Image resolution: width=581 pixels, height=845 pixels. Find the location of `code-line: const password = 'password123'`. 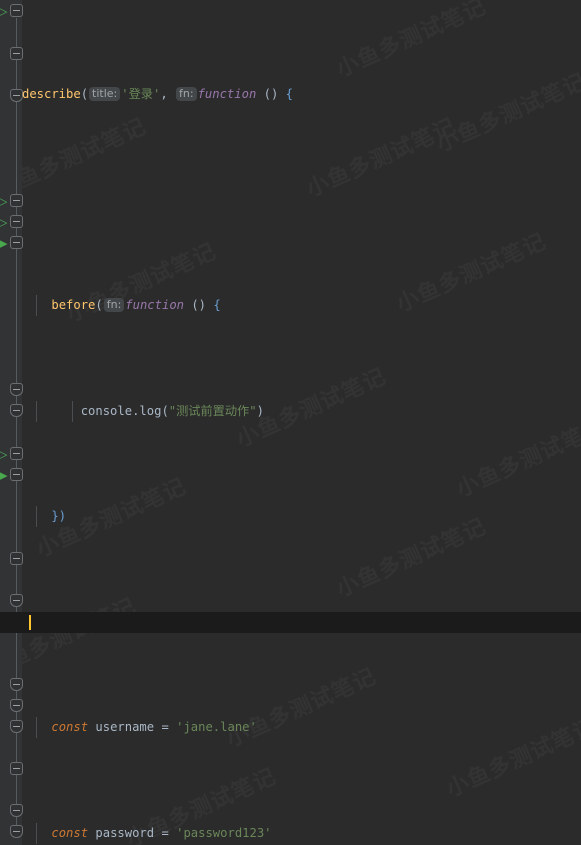

code-line: const password = 'password123' is located at coordinates (290, 833).